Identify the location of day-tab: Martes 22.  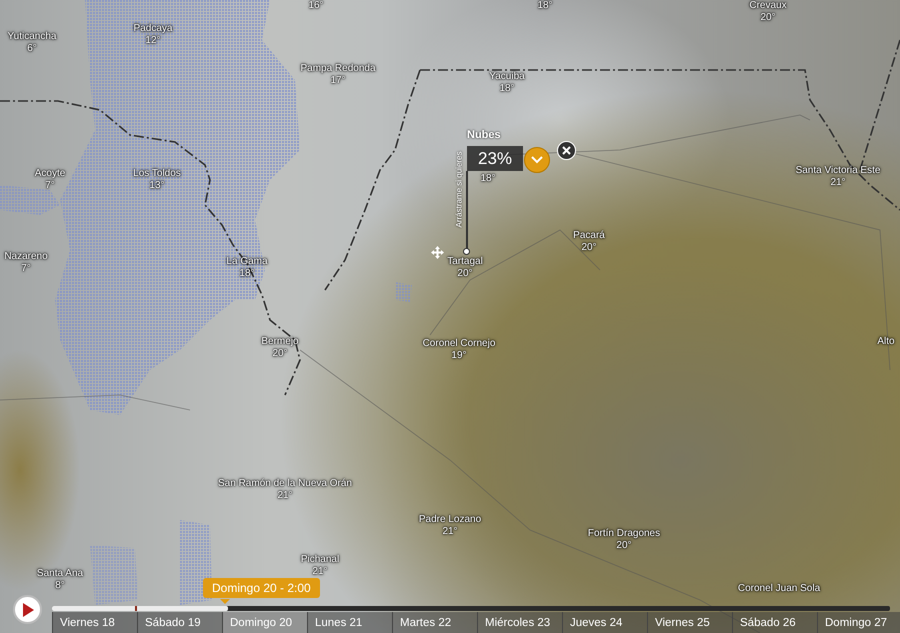
(434, 622).